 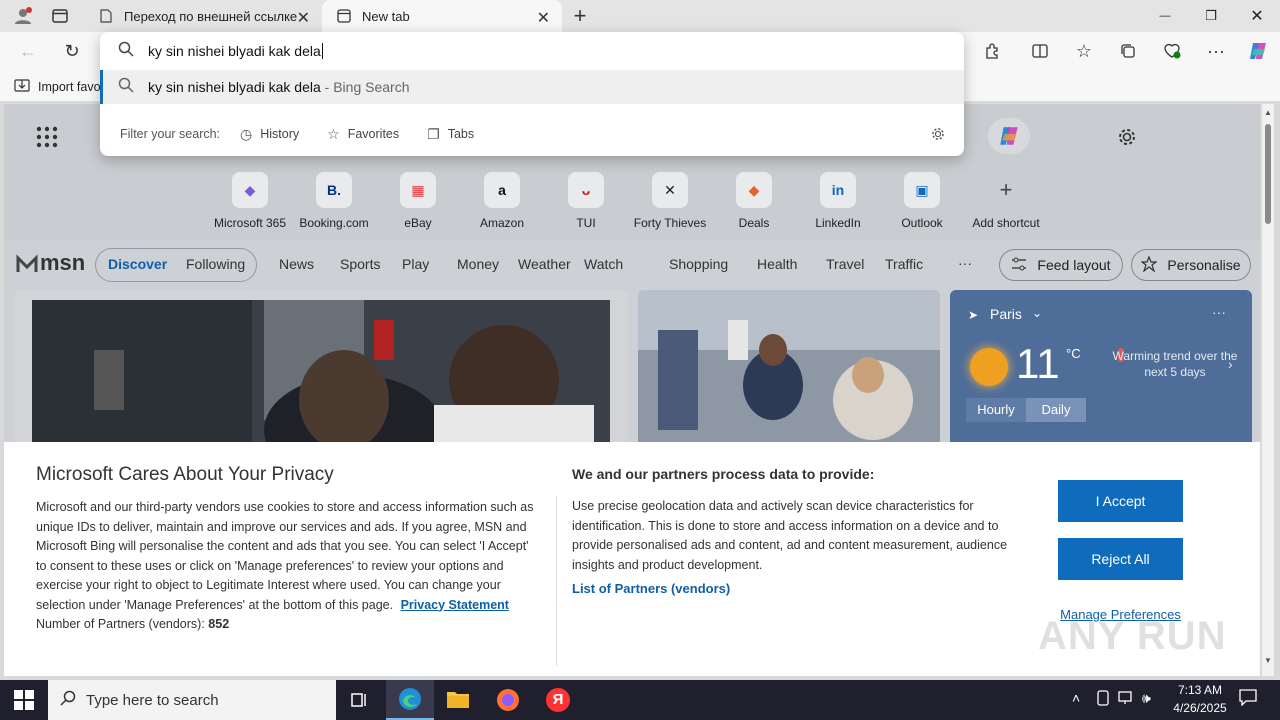 I want to click on taskbar-search: Type here to search, so click(x=192, y=700).